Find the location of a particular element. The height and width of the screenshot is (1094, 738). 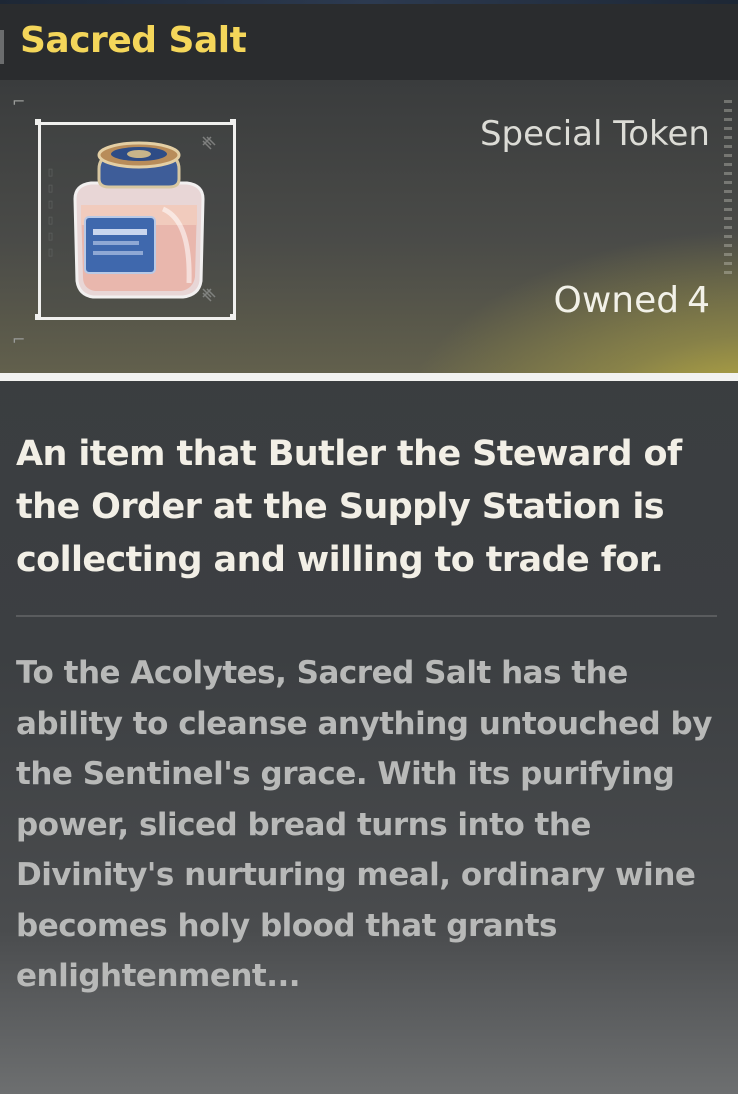

banner-divider is located at coordinates (369, 377).